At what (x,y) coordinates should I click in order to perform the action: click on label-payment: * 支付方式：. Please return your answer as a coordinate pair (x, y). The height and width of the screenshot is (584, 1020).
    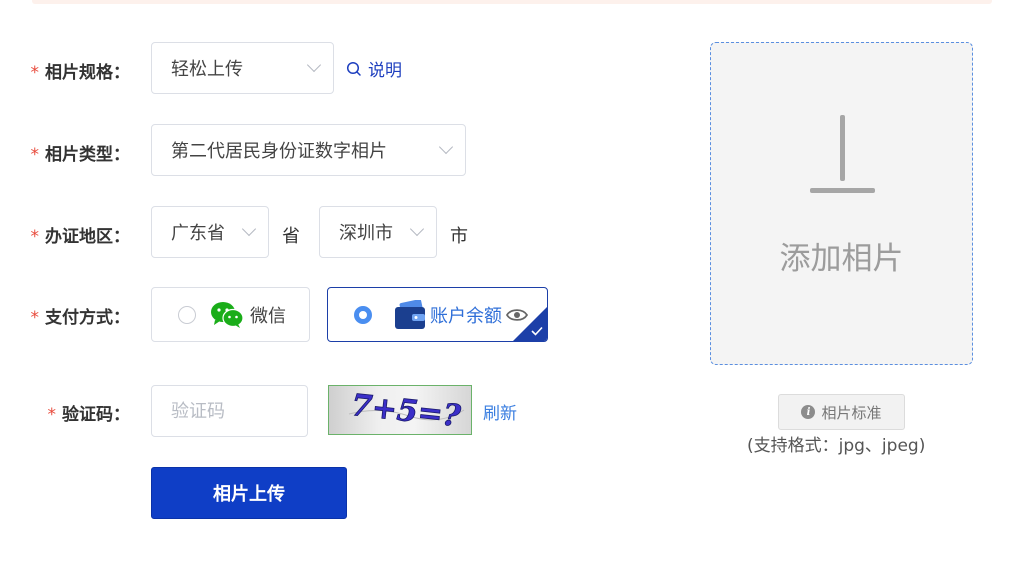
    Looking at the image, I should click on (80, 318).